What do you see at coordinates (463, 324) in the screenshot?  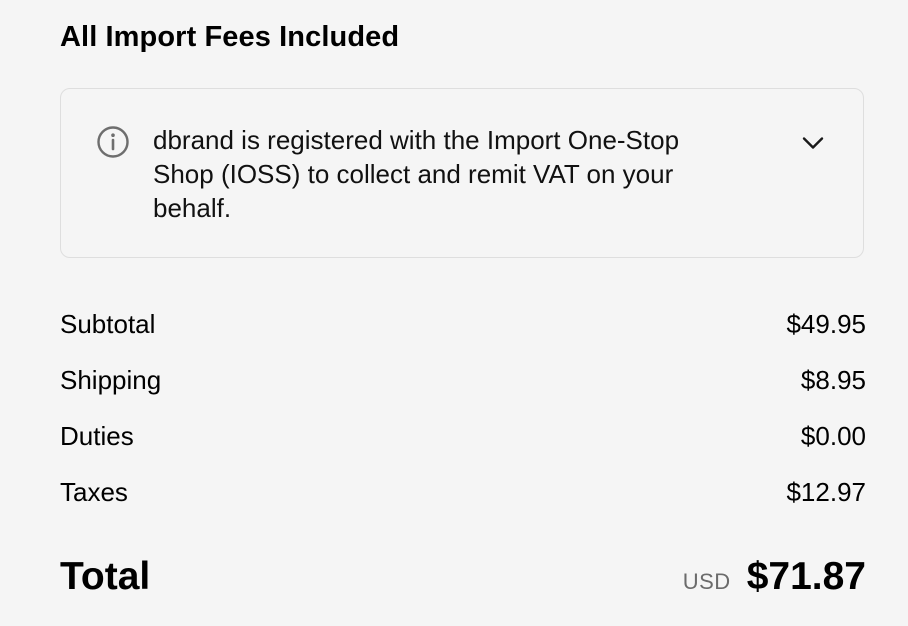 I see `subtotal-row: Subtotal $49.95` at bounding box center [463, 324].